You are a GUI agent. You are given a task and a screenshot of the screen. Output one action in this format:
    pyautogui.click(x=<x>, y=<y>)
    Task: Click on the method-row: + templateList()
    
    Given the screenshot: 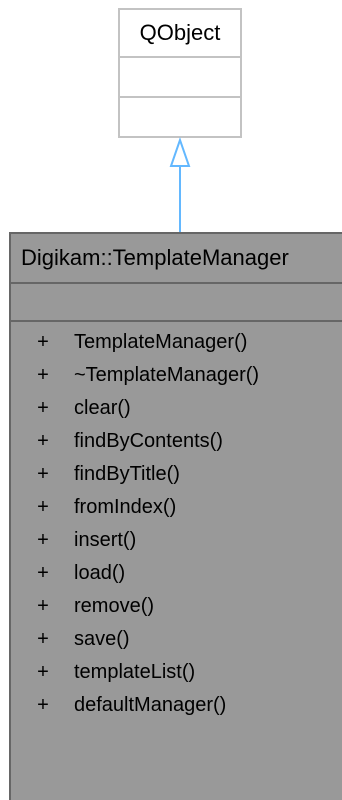 What is the action you would take?
    pyautogui.click(x=176, y=672)
    